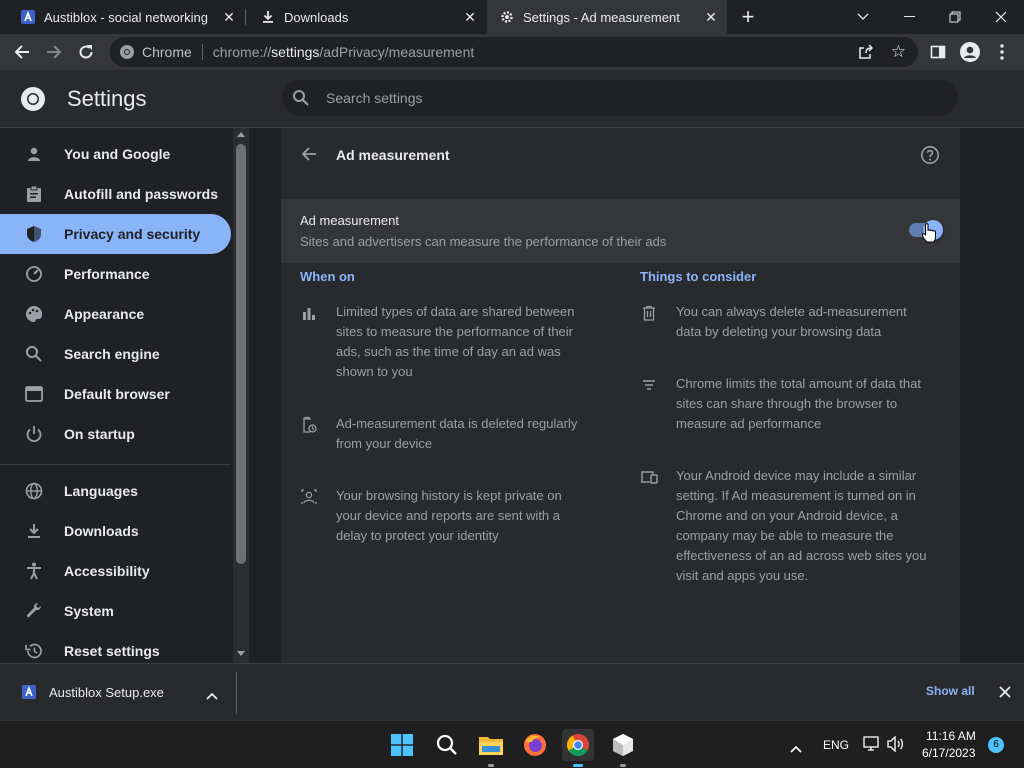 This screenshot has height=768, width=1024. What do you see at coordinates (930, 155) in the screenshot?
I see `help-icon` at bounding box center [930, 155].